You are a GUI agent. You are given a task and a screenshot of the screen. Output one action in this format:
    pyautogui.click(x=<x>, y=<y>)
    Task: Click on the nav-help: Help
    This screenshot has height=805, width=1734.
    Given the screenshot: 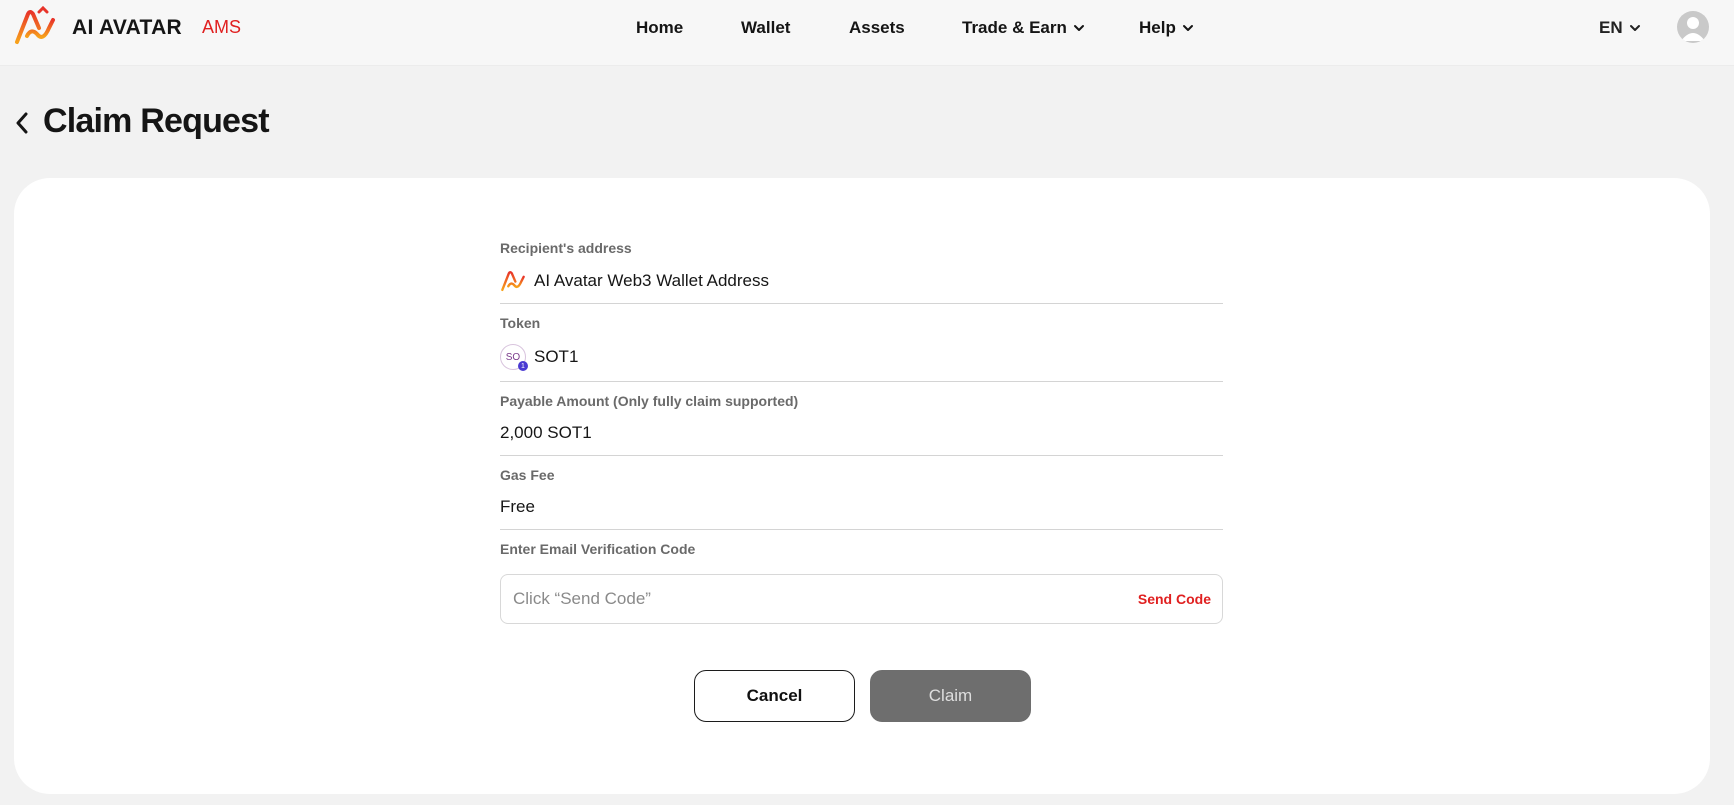 What is the action you would take?
    pyautogui.click(x=1166, y=28)
    